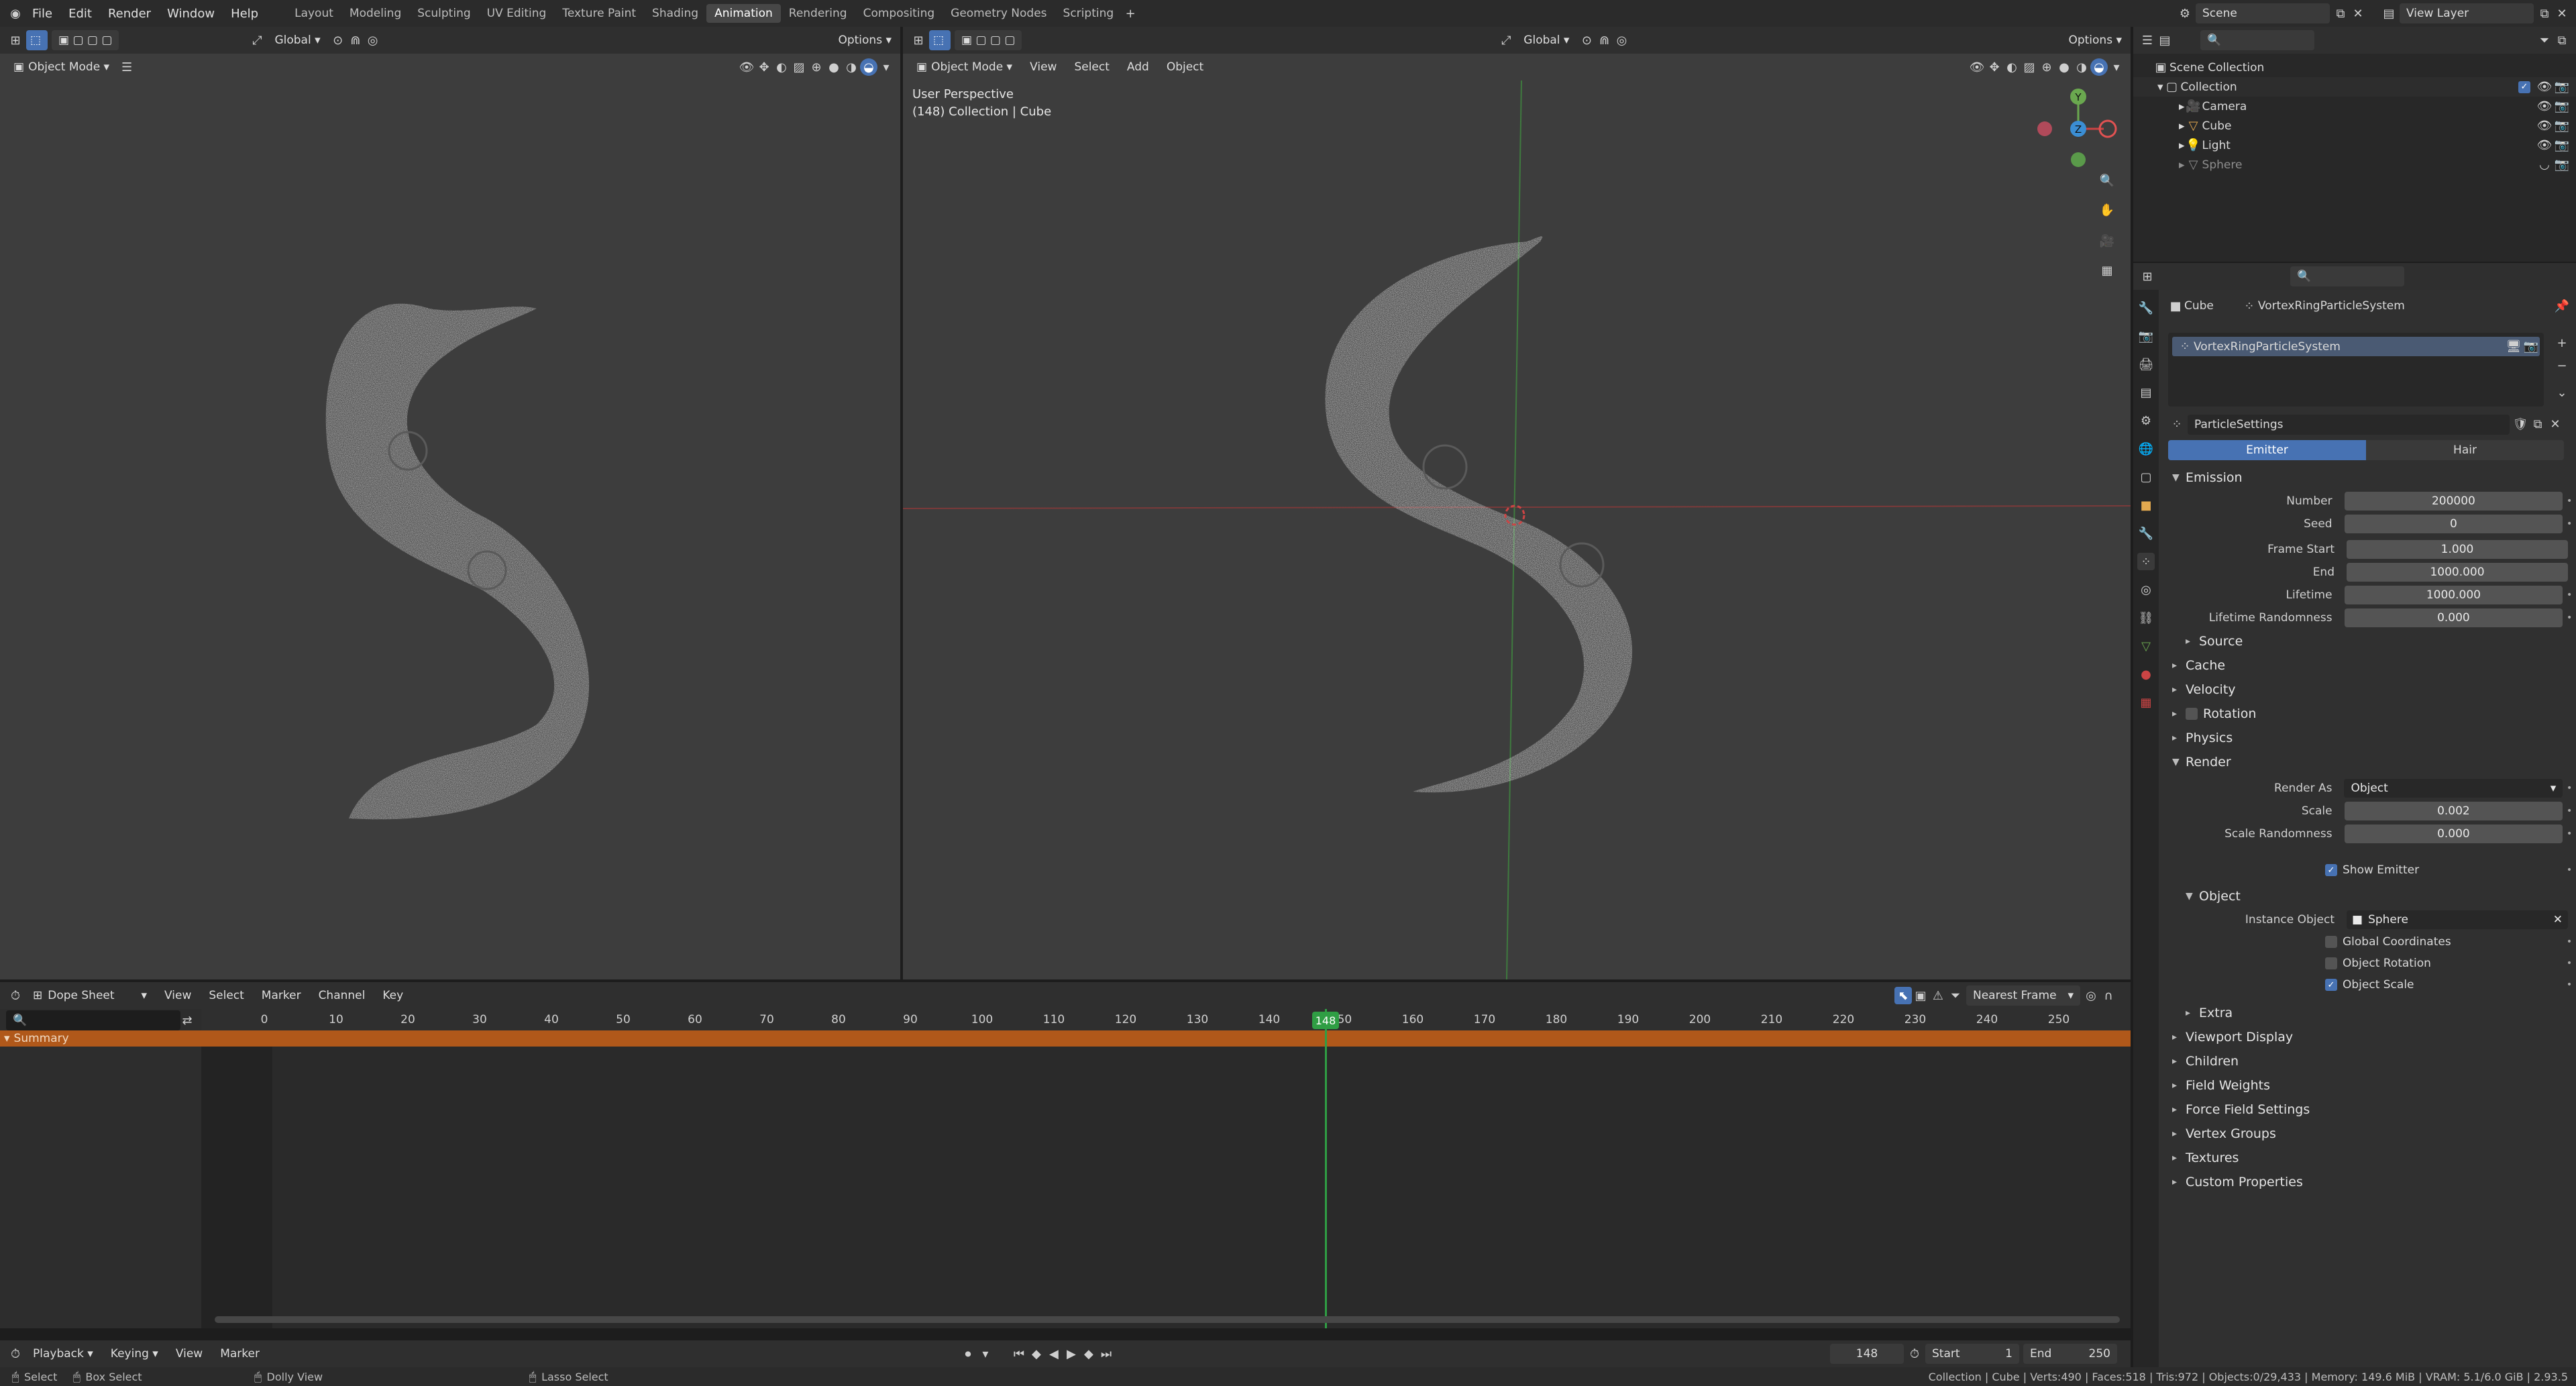 The image size is (2576, 1386). Describe the element at coordinates (2562, 392) in the screenshot. I see `slot-menu-icon: ⌄` at that location.